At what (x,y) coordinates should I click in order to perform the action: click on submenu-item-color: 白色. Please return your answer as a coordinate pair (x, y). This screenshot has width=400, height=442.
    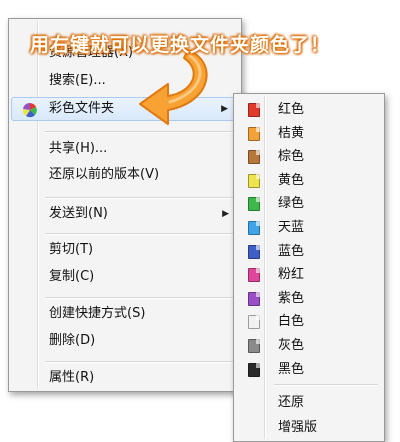
    Looking at the image, I should click on (309, 322).